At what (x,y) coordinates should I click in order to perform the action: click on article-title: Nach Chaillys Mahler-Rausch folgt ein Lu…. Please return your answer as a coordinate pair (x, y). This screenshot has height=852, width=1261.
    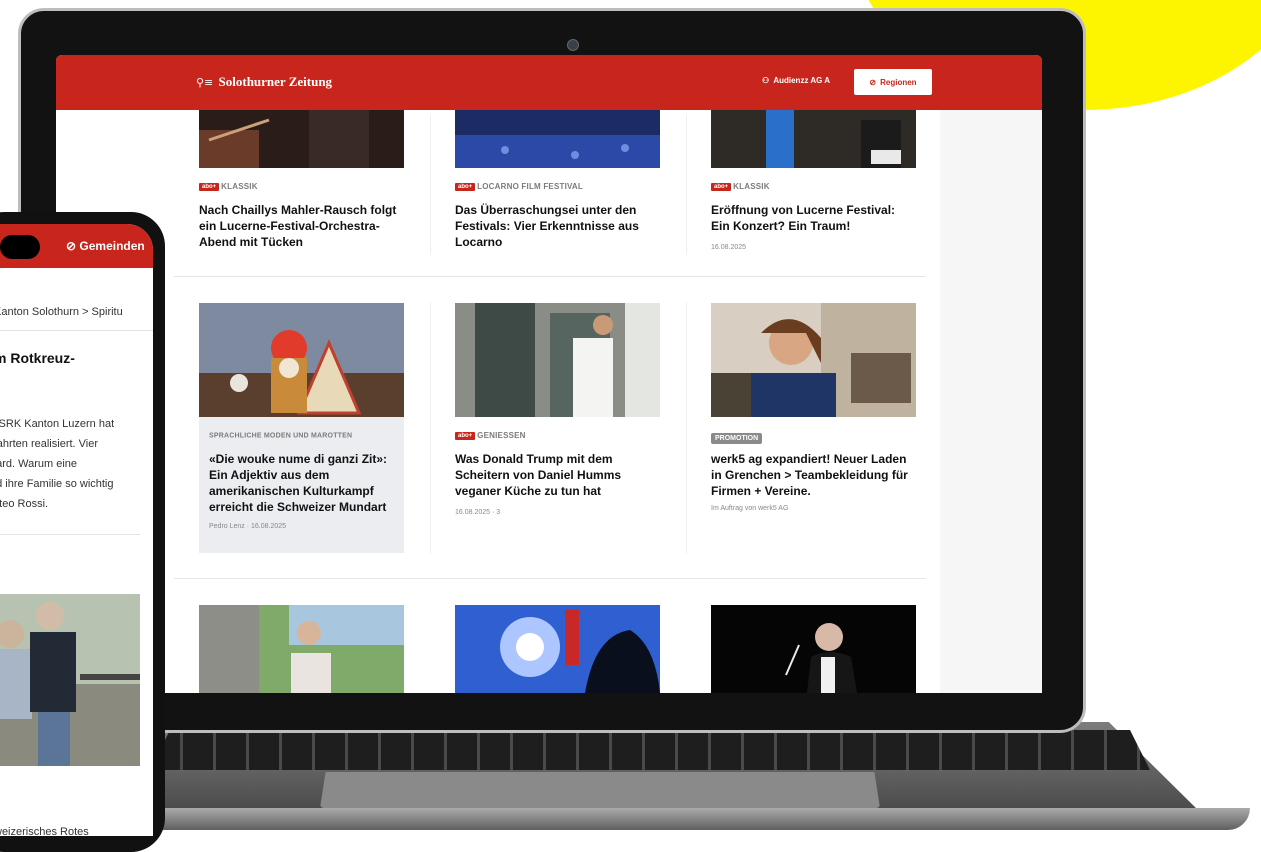
    Looking at the image, I should click on (301, 226).